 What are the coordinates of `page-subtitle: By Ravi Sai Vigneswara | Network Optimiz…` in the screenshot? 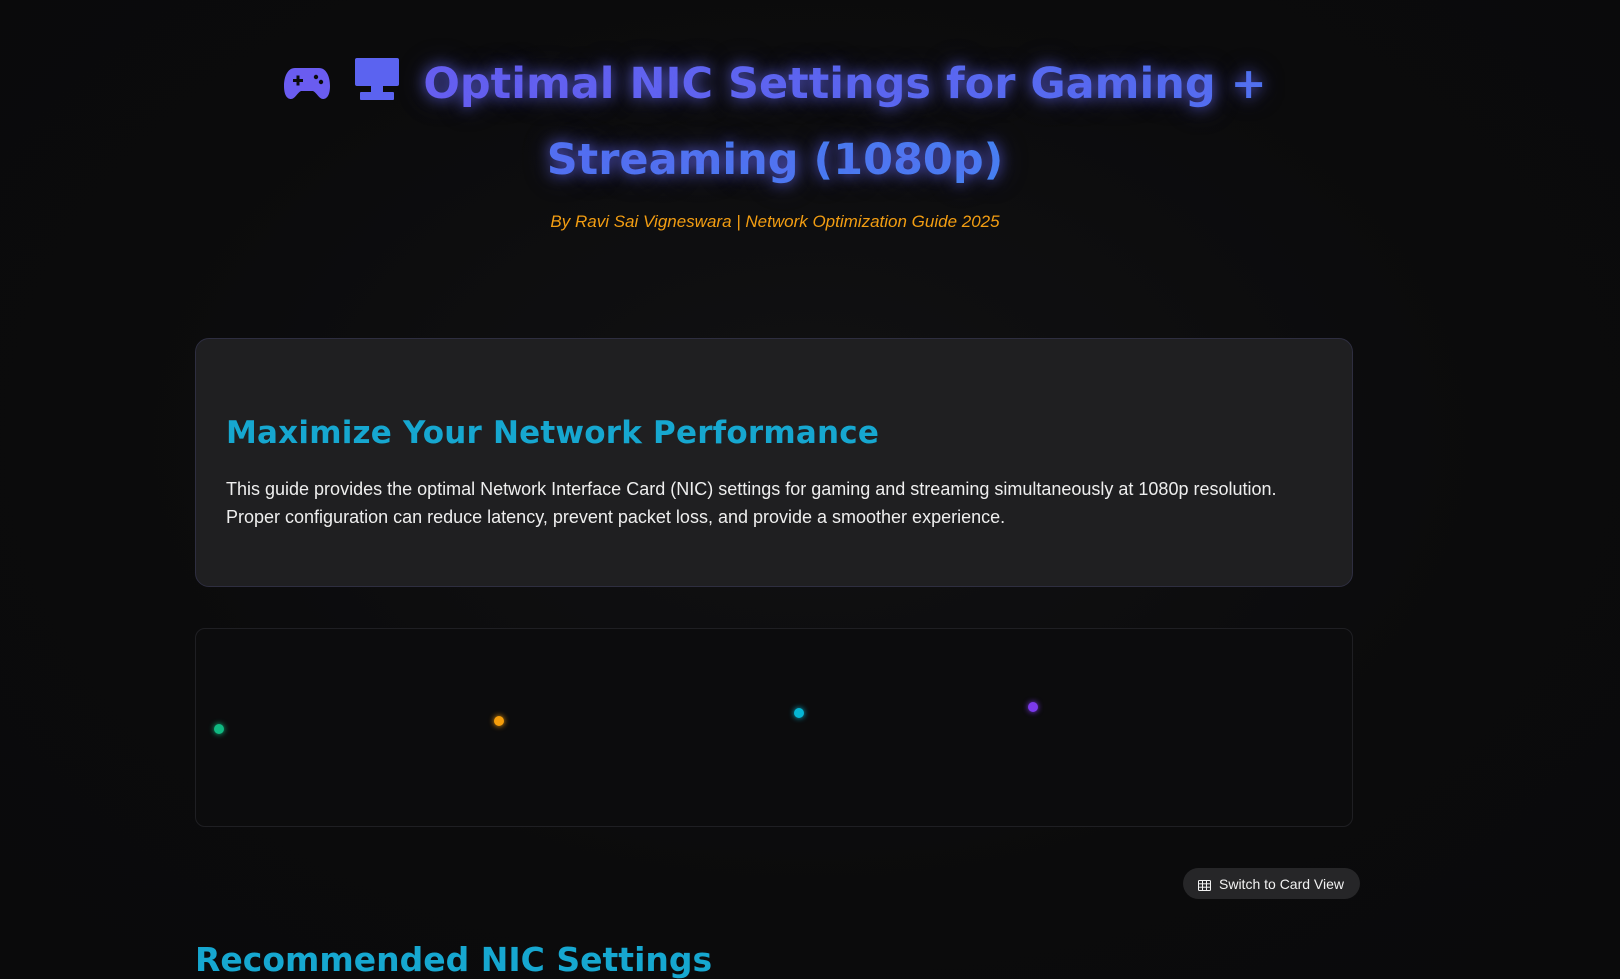 It's located at (775, 221).